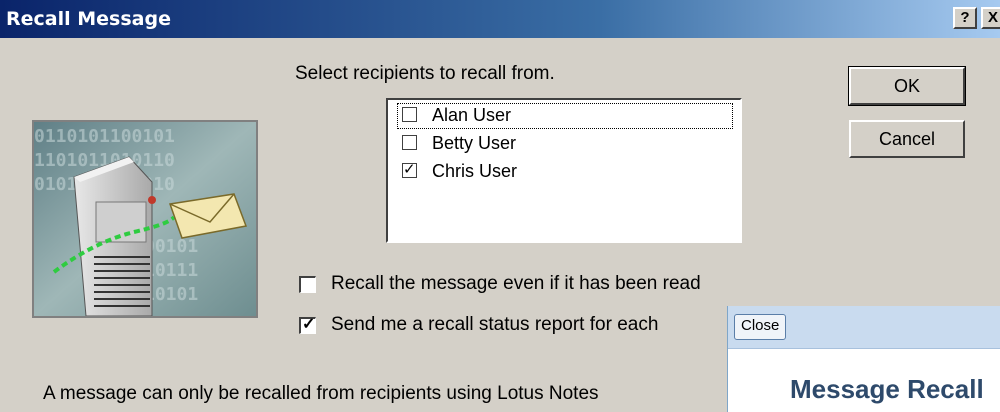  What do you see at coordinates (495, 324) in the screenshot?
I see `status-report-label: Send me a recall status report for each` at bounding box center [495, 324].